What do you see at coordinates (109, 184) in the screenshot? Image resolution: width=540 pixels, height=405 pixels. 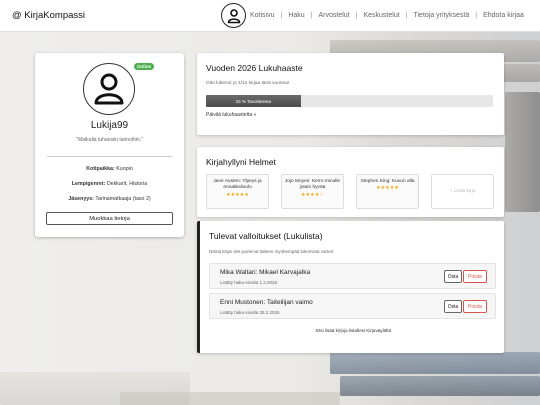 I see `profile-genres: Lempigenret: Dekkarit, Historia` at bounding box center [109, 184].